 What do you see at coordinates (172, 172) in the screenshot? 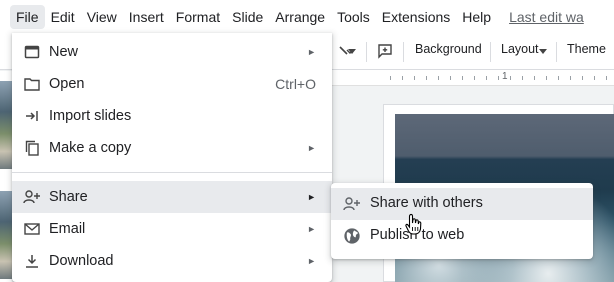
I see `menu-divider` at bounding box center [172, 172].